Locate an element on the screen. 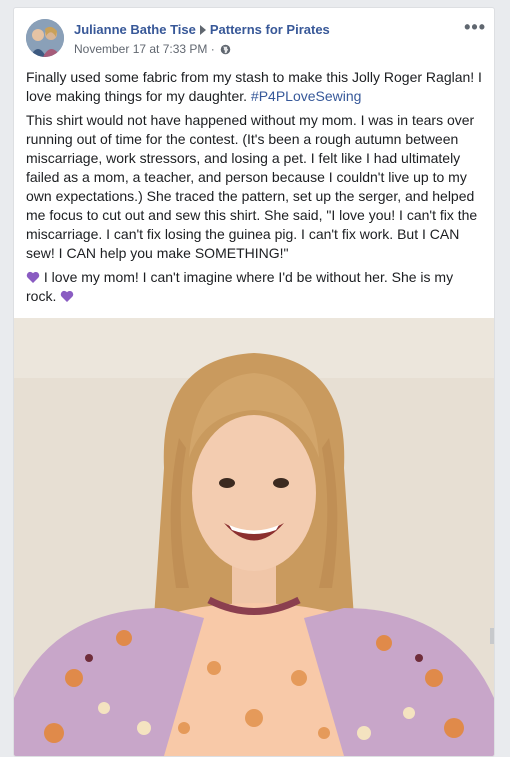 The height and width of the screenshot is (757, 510). post-meta: November 17 at 7:33 PM · is located at coordinates (152, 49).